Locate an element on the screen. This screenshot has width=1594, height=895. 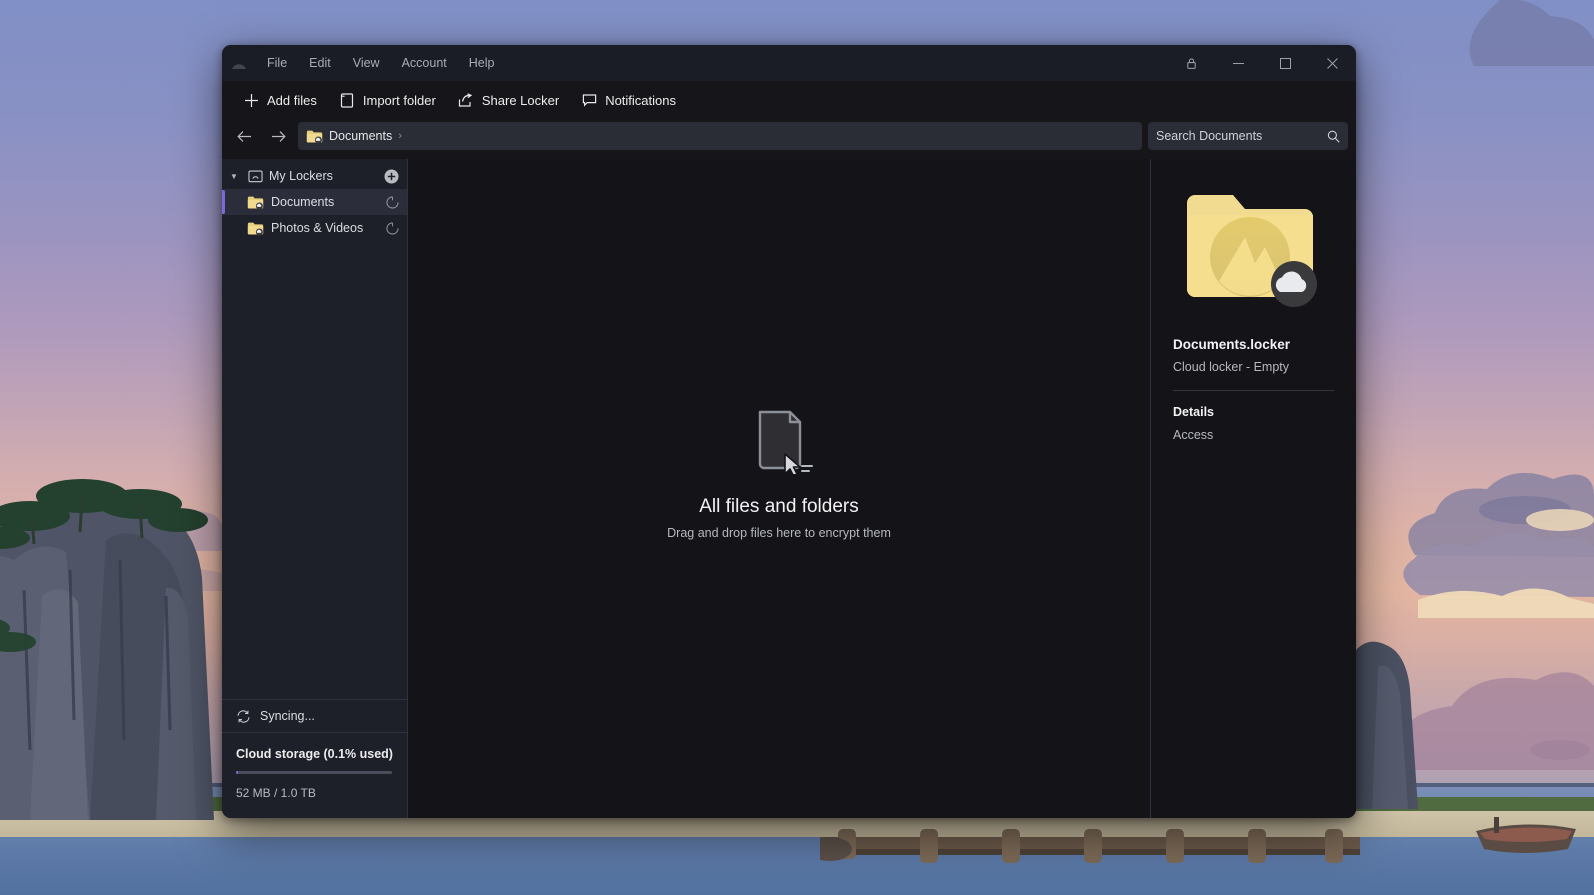
search-input: Search Documents is located at coordinates (1248, 136).